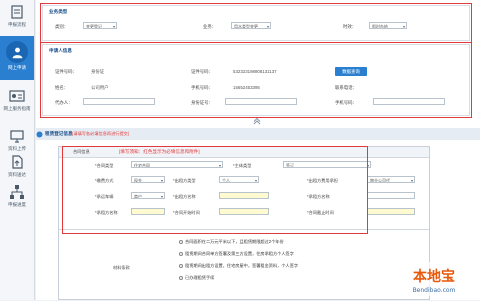 This screenshot has height=301, width=480. What do you see at coordinates (244, 195) in the screenshot?
I see `lessor-name-input` at bounding box center [244, 195].